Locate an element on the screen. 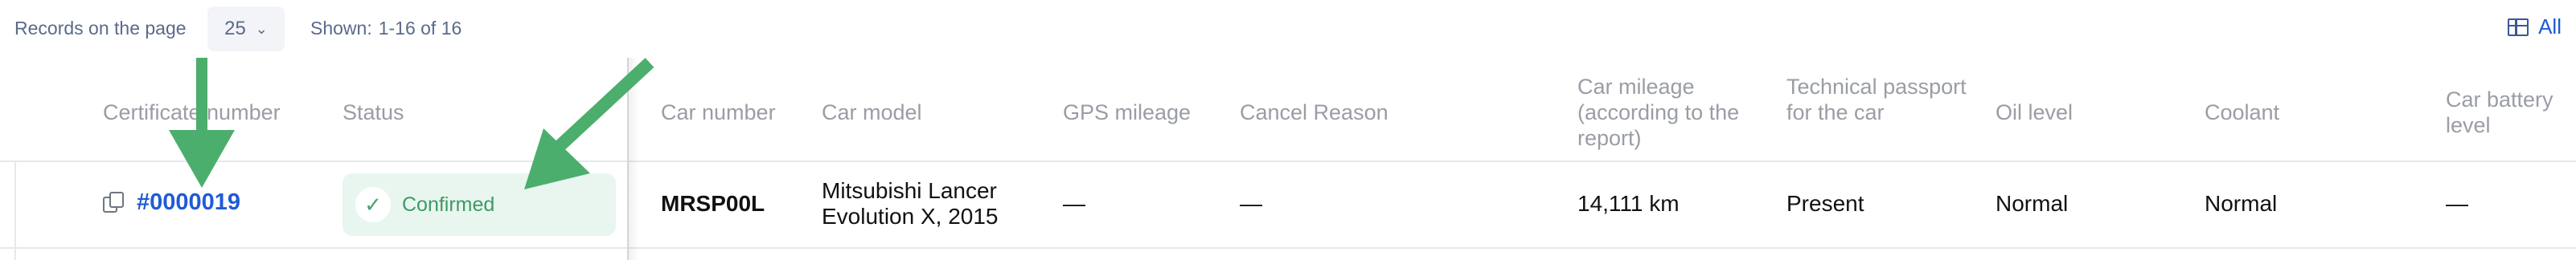 The height and width of the screenshot is (260, 2576). all-columns-label: All is located at coordinates (2550, 26).